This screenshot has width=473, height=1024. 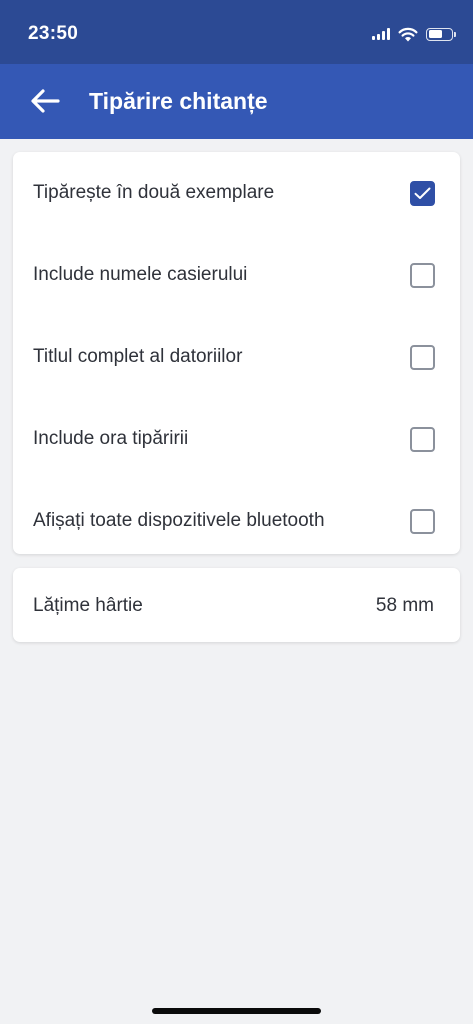 I want to click on paper-width-card: Lățime hârtie 58 mm, so click(x=236, y=605).